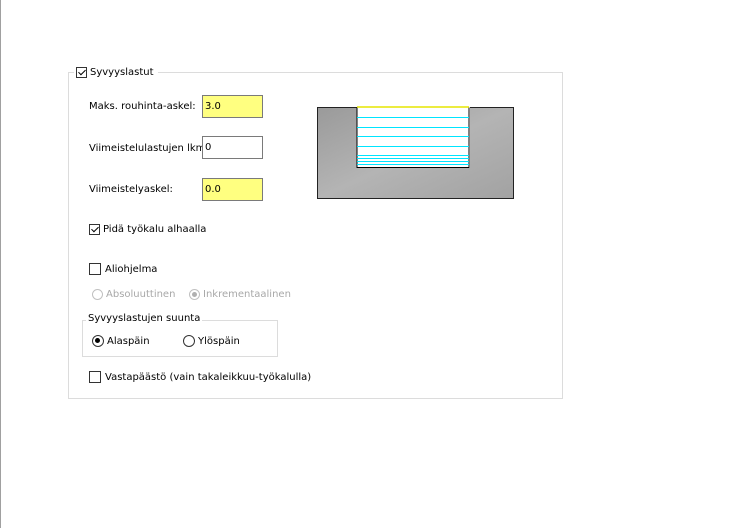 The height and width of the screenshot is (528, 744). Describe the element at coordinates (247, 294) in the screenshot. I see `incremental-label: Inkrementaalinen` at that location.